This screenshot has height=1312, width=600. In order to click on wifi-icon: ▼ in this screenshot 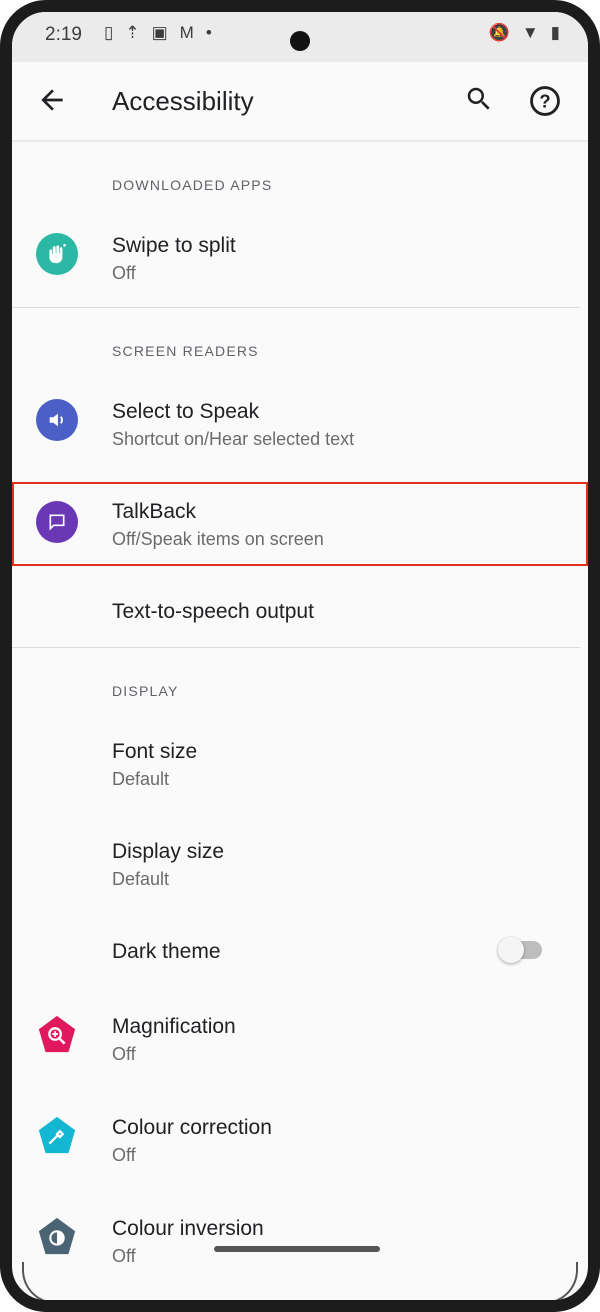, I will do `click(530, 32)`.